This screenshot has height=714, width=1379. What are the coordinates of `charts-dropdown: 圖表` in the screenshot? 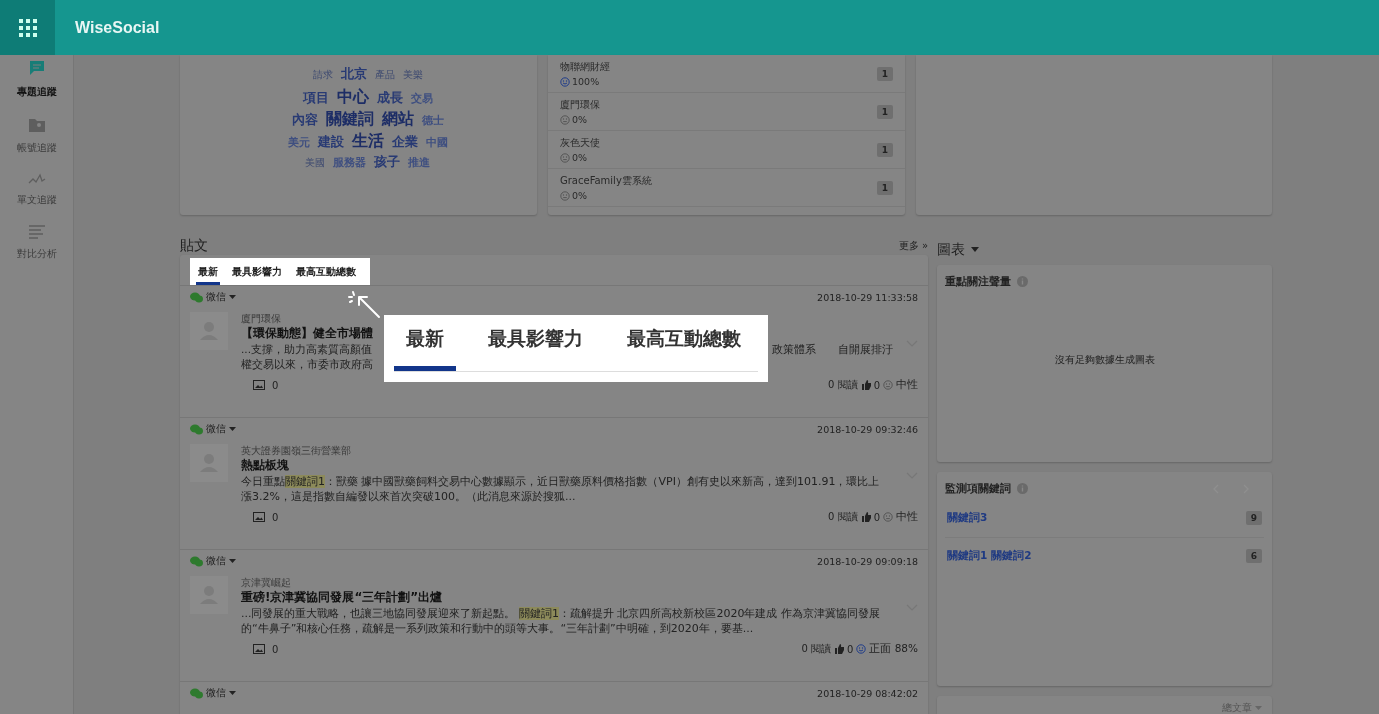 It's located at (958, 249).